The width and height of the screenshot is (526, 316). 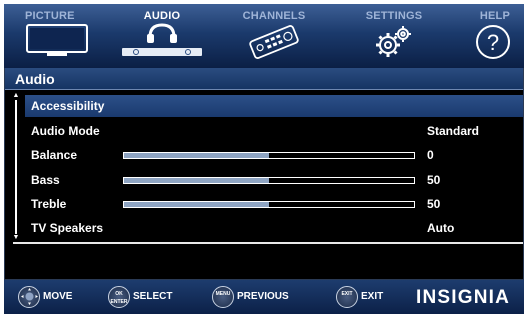 What do you see at coordinates (119, 297) in the screenshot?
I see `ok-enter-button-icon: OK ENTER` at bounding box center [119, 297].